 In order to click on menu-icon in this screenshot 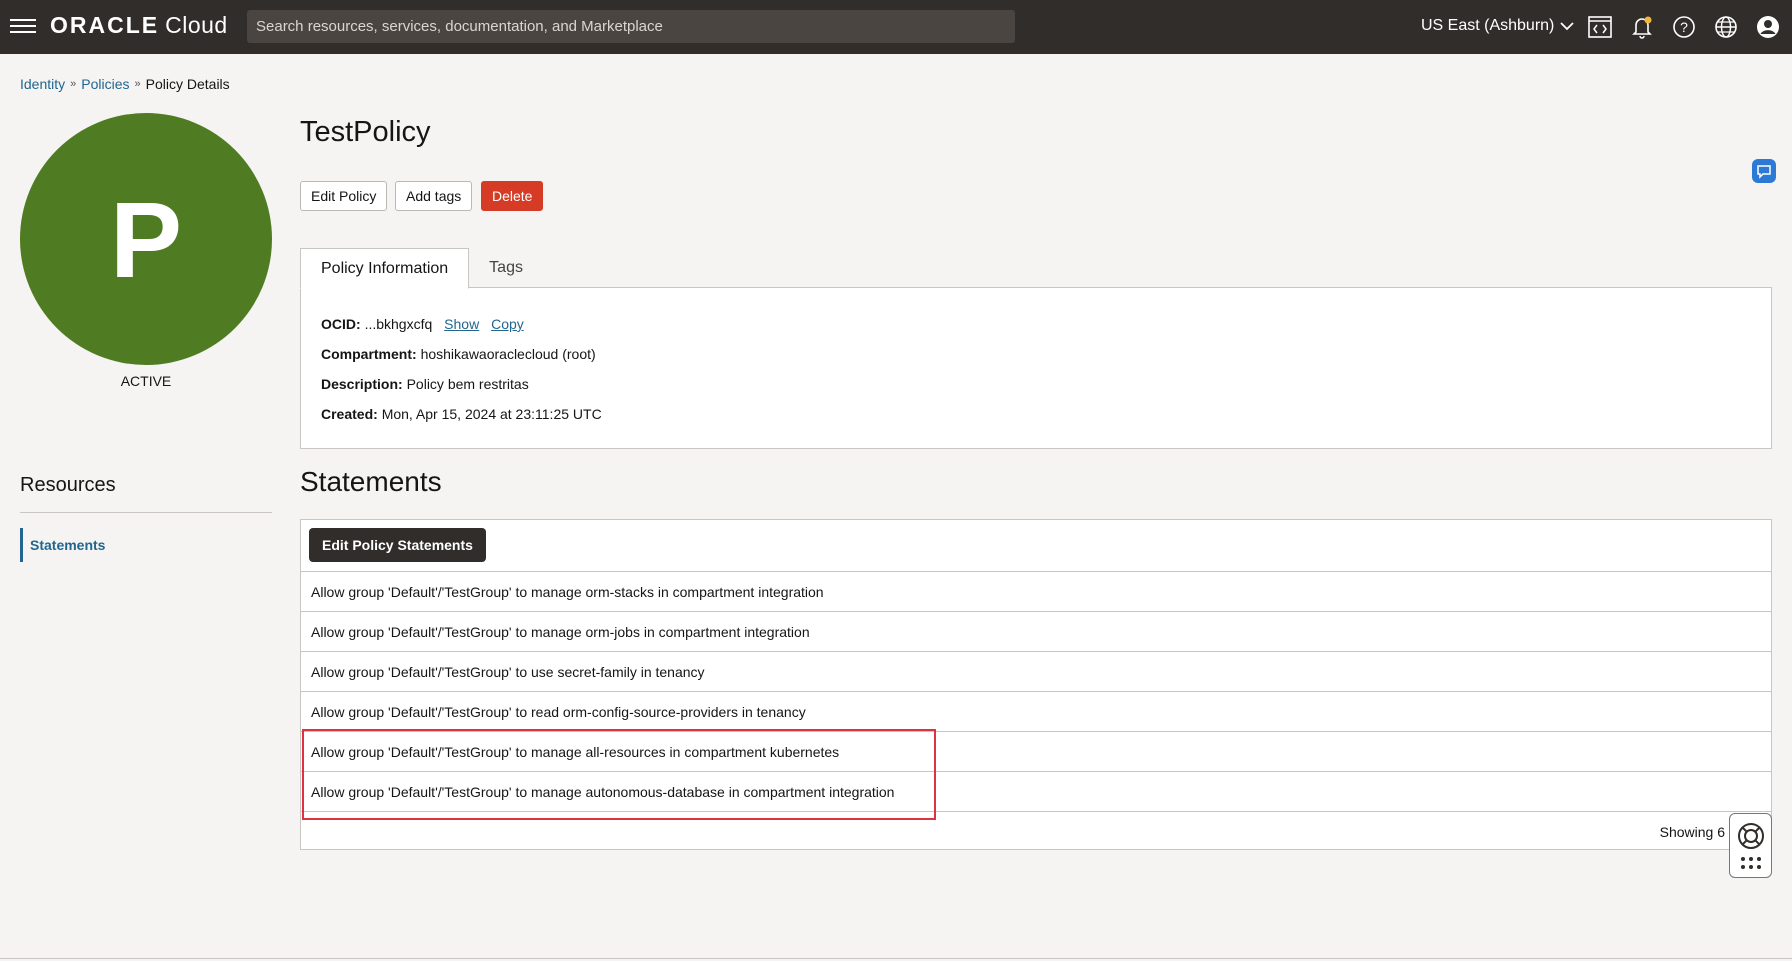, I will do `click(23, 26)`.